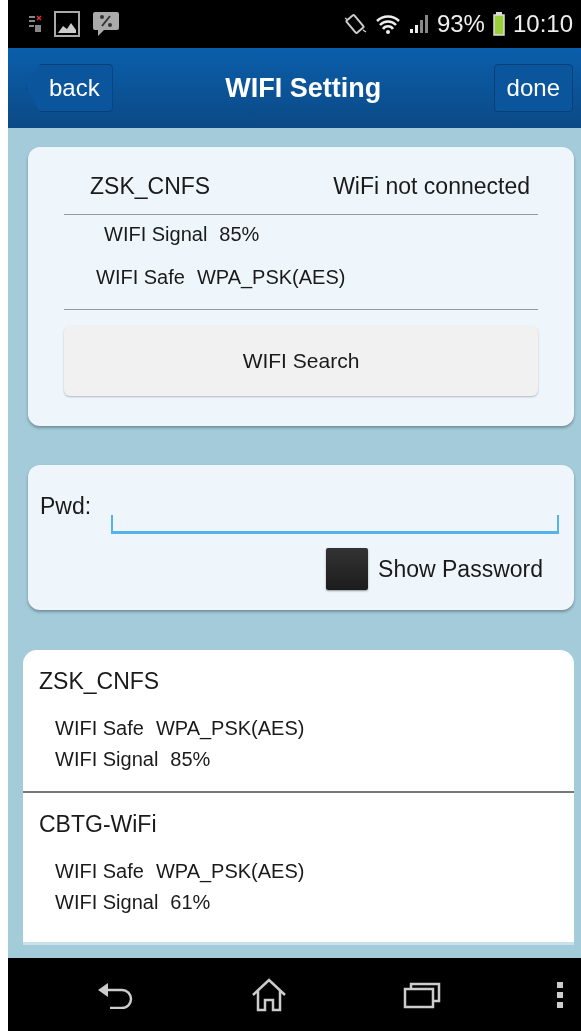  What do you see at coordinates (67, 24) in the screenshot?
I see `picture-icon` at bounding box center [67, 24].